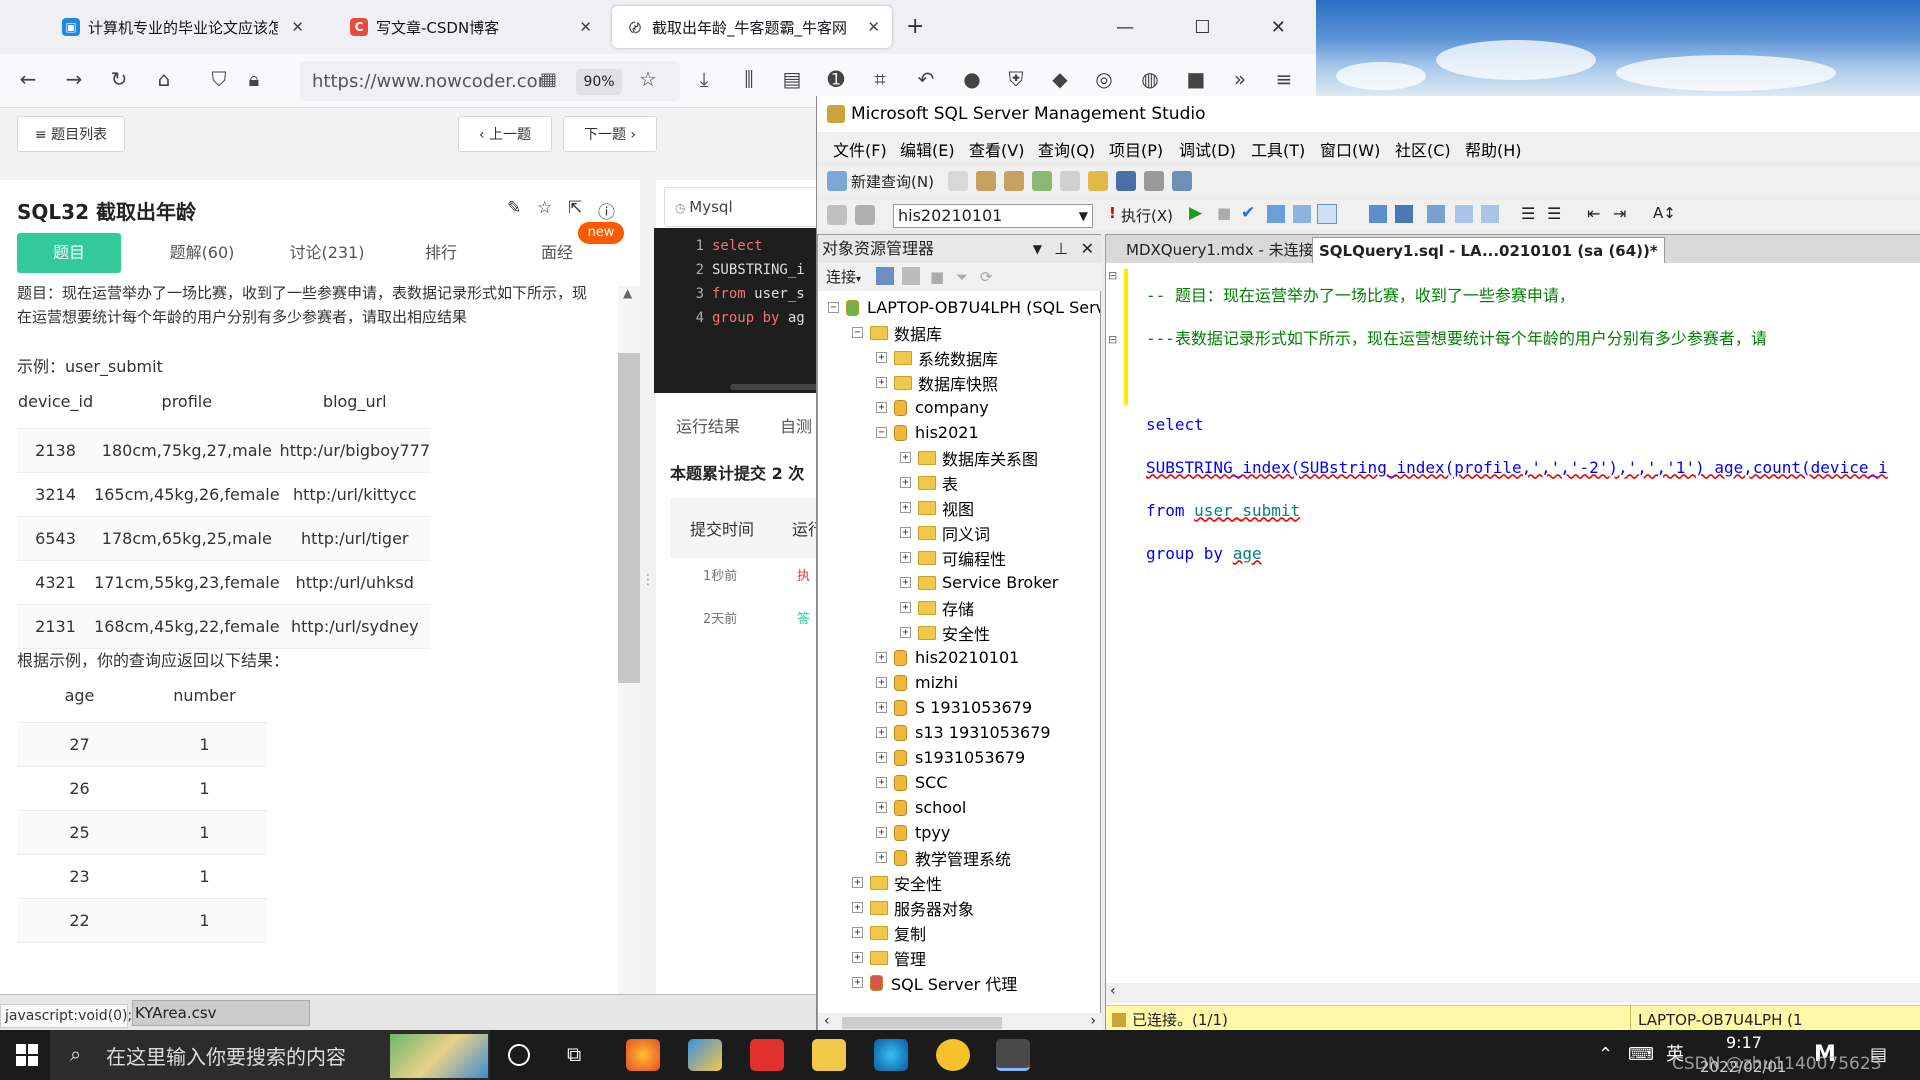  What do you see at coordinates (1248, 213) in the screenshot?
I see `parse-check-icon: ✔` at bounding box center [1248, 213].